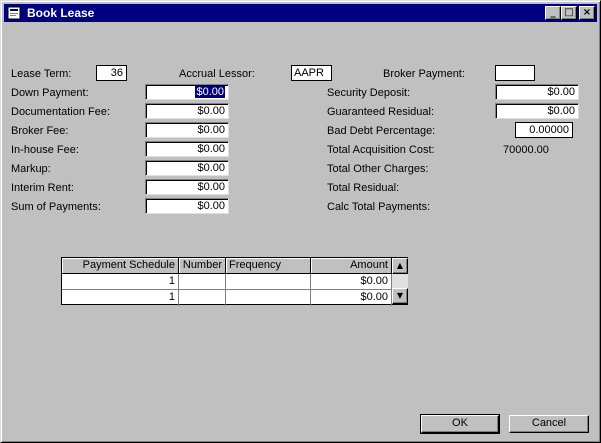 The width and height of the screenshot is (601, 443). What do you see at coordinates (549, 424) in the screenshot?
I see `cancel-button: Cancel` at bounding box center [549, 424].